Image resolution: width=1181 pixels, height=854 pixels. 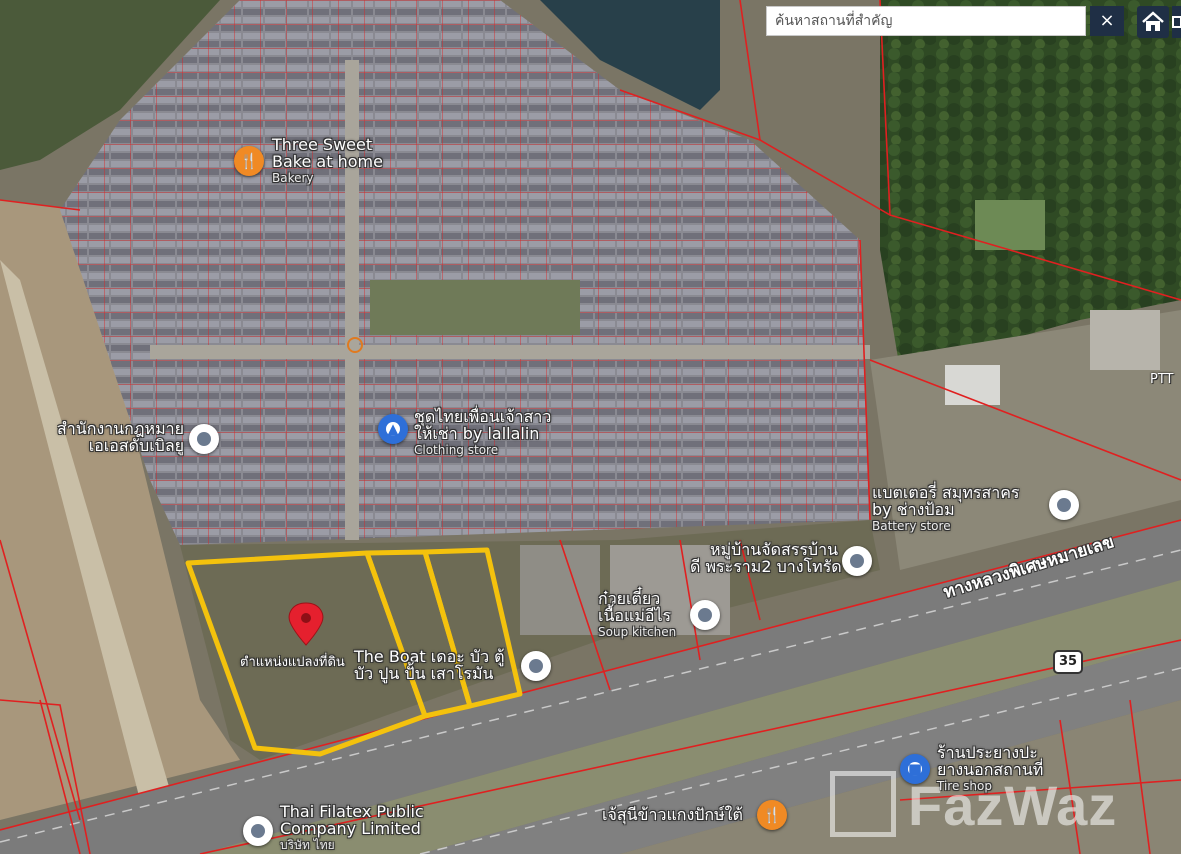 What do you see at coordinates (1125, 340) in the screenshot?
I see `factory-roof` at bounding box center [1125, 340].